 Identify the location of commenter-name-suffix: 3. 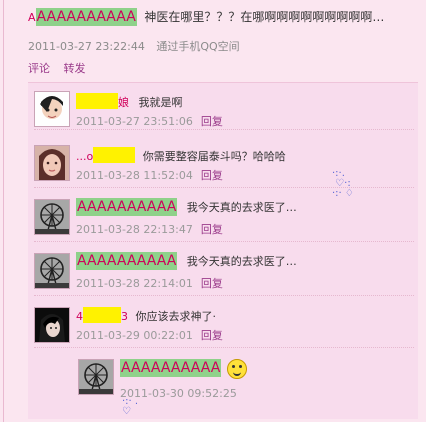
(124, 316).